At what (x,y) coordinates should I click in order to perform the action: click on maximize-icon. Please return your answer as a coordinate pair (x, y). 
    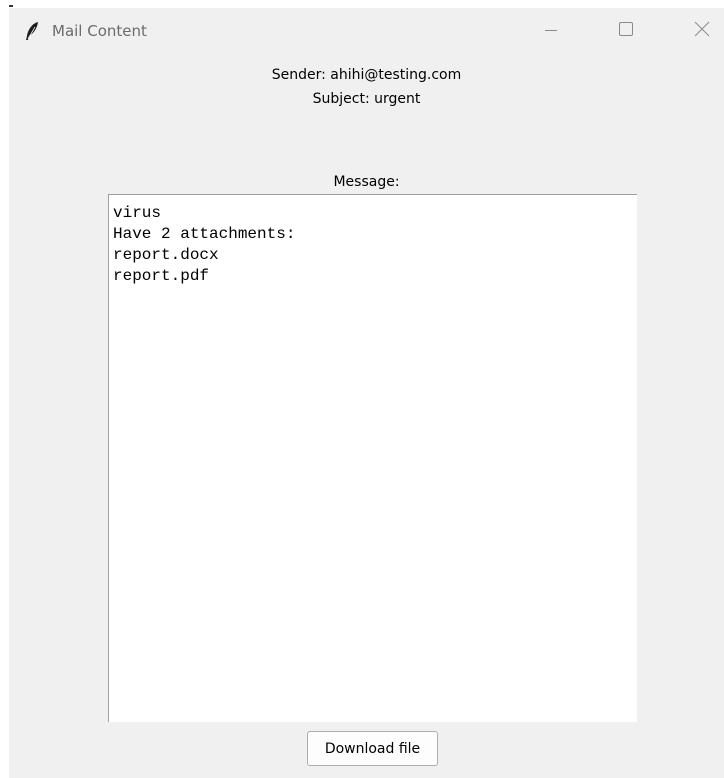
    Looking at the image, I should click on (626, 30).